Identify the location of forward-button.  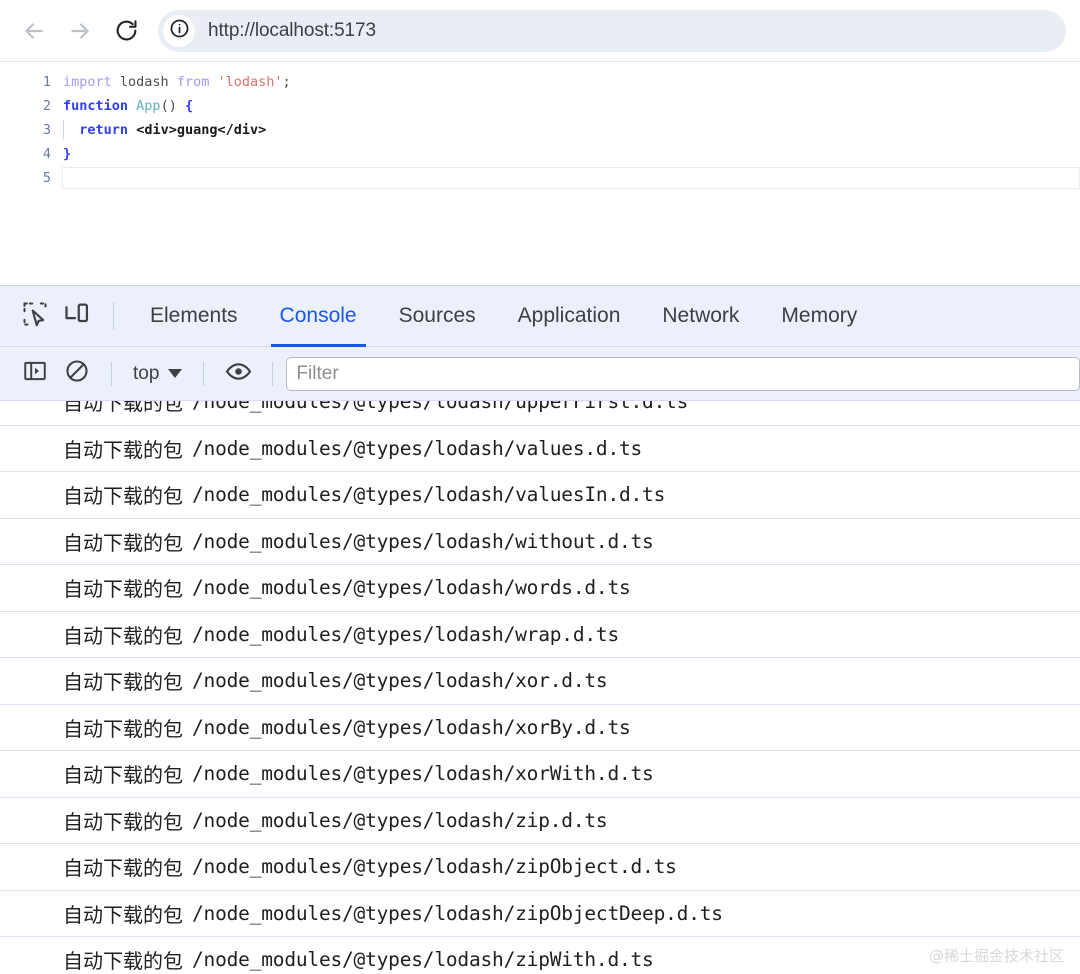
(80, 31).